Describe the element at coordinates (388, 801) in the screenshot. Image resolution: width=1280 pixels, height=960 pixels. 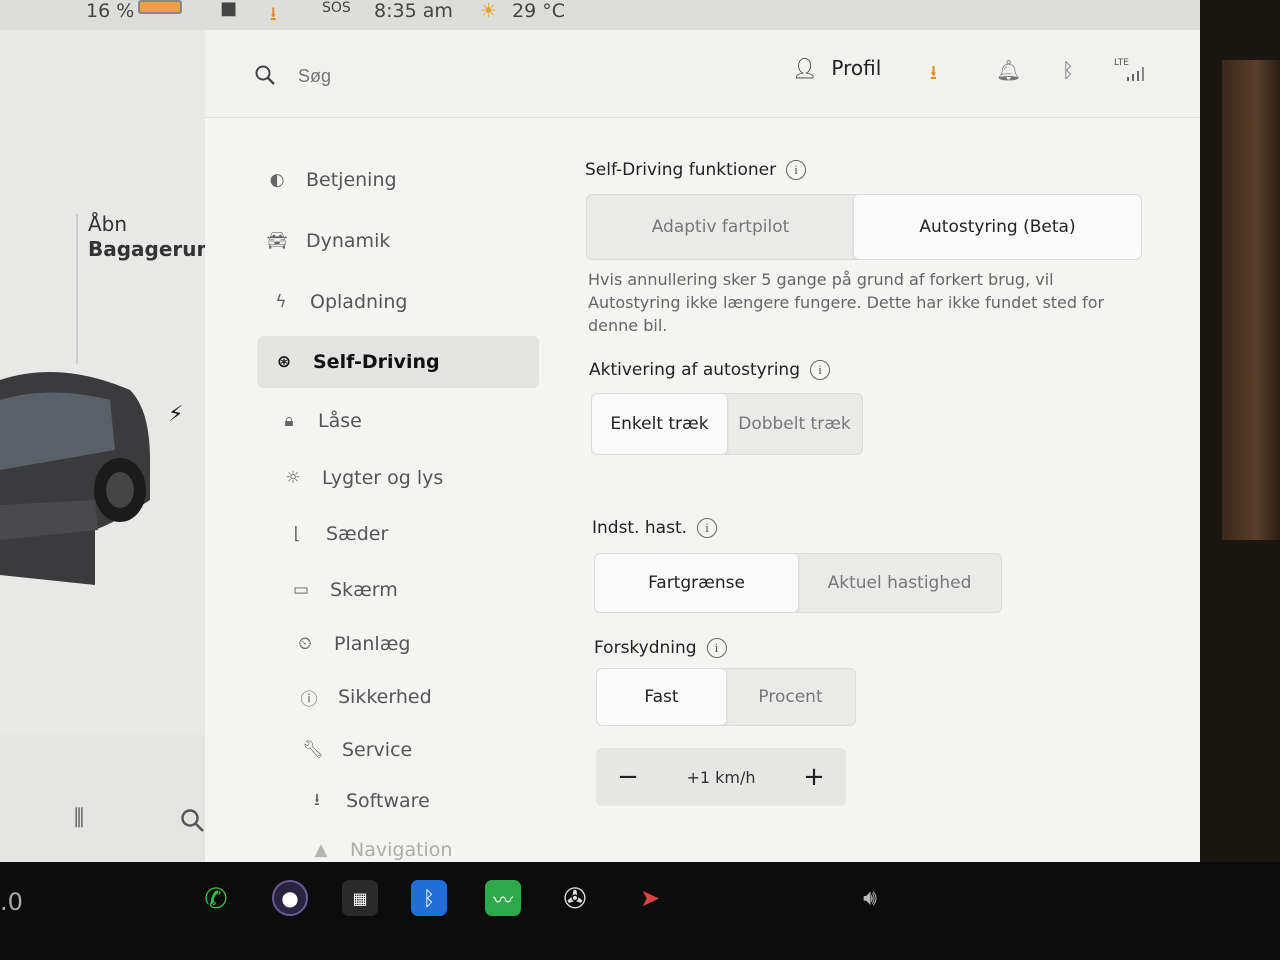
I see `sidebar-item-label: Software` at that location.